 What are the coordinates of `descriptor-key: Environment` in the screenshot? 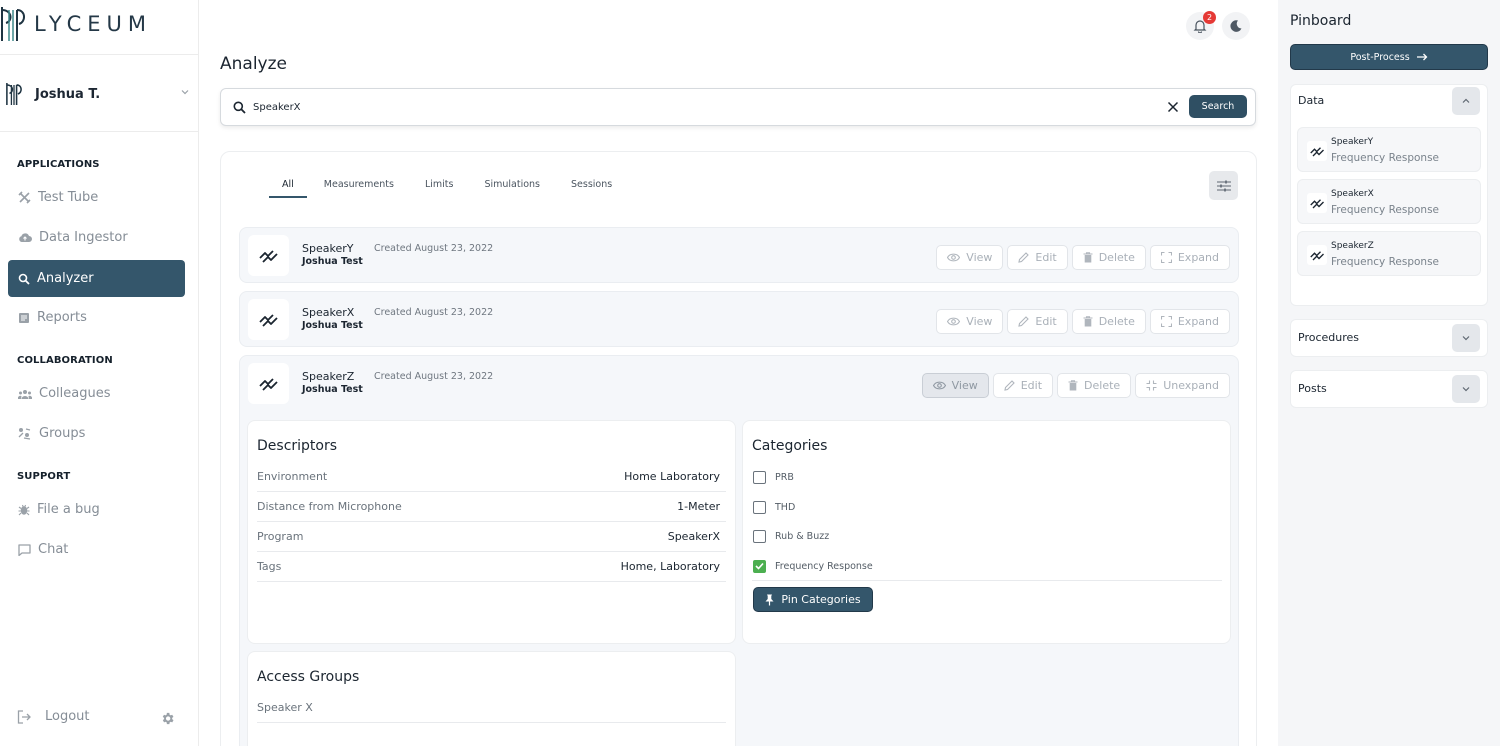 It's located at (292, 476).